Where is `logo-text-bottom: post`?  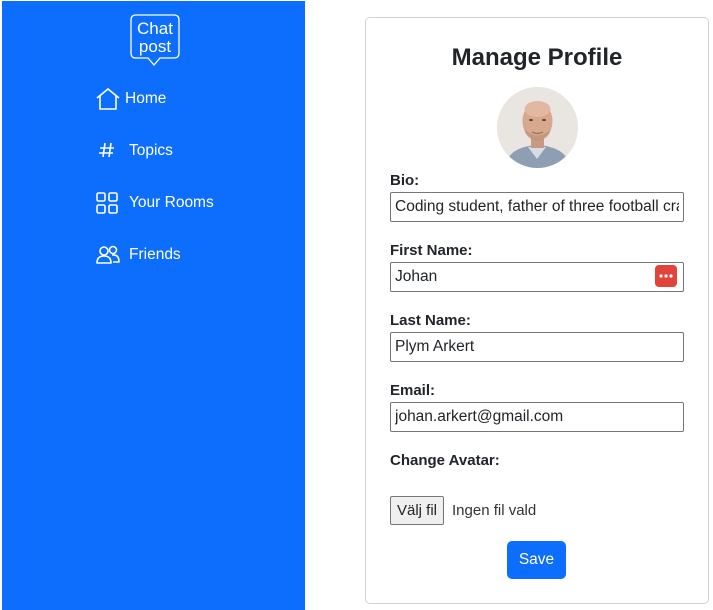
logo-text-bottom: post is located at coordinates (155, 46).